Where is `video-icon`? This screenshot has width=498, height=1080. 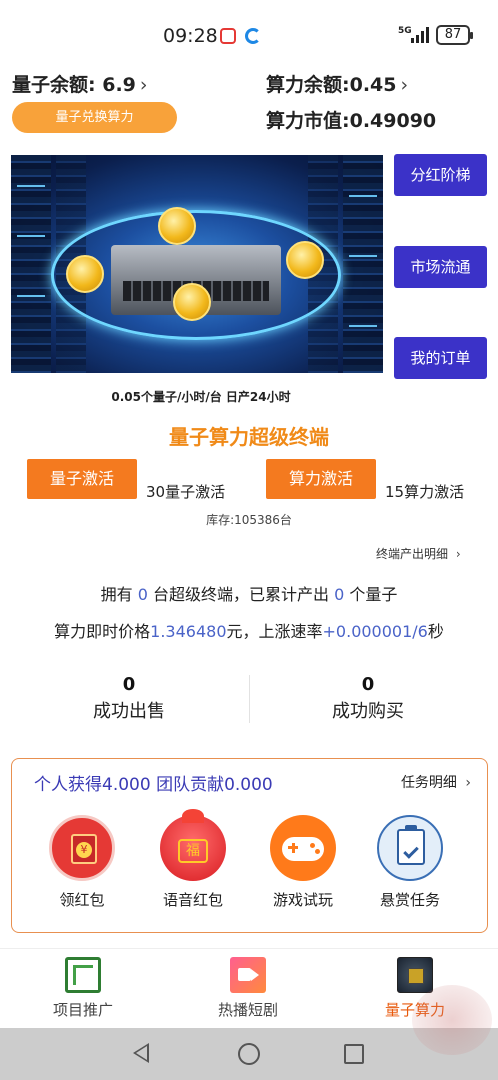 video-icon is located at coordinates (248, 975).